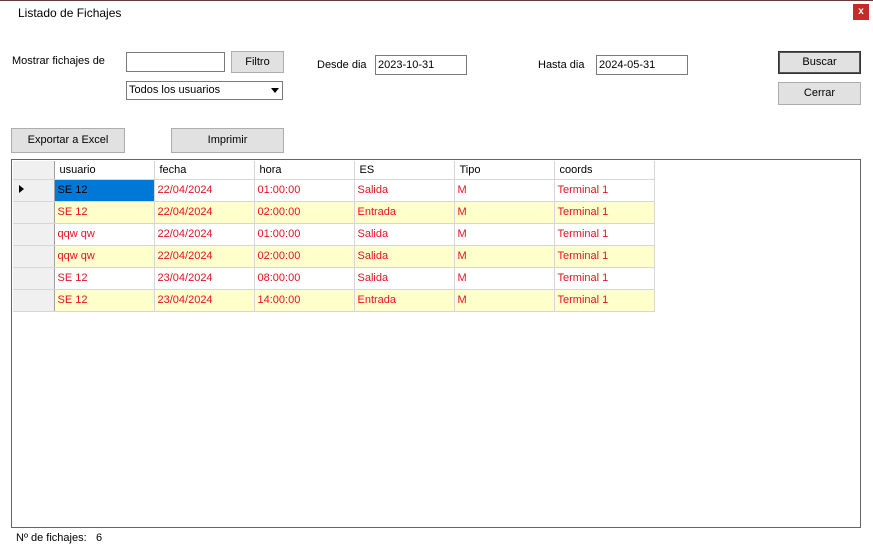  What do you see at coordinates (21, 189) in the screenshot?
I see `current-row-arrow-icon` at bounding box center [21, 189].